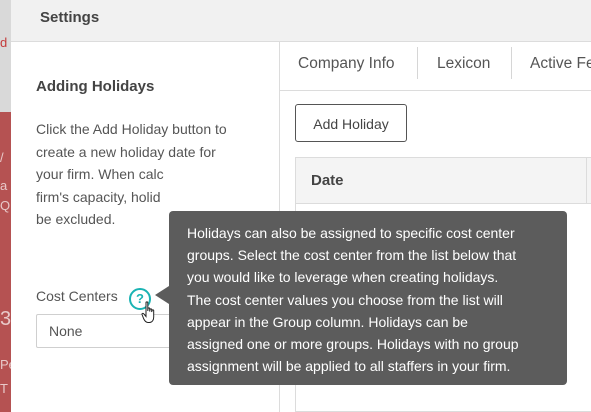 The width and height of the screenshot is (591, 412). Describe the element at coordinates (346, 64) in the screenshot. I see `tab-company-info: Company Info` at that location.